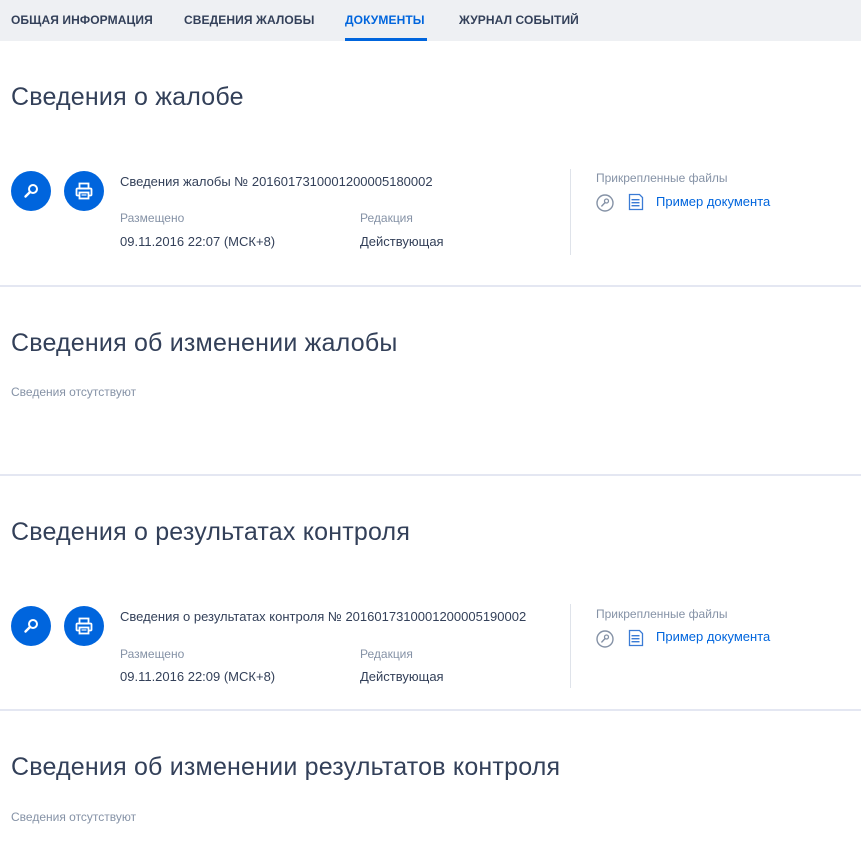  Describe the element at coordinates (198, 676) in the screenshot. I see `placed-value: 09.11.2016 22:09 (МСК+8)` at that location.